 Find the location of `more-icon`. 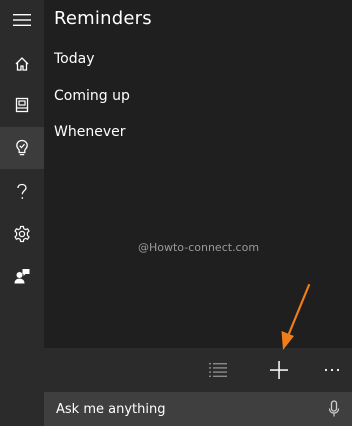

more-icon is located at coordinates (332, 370).